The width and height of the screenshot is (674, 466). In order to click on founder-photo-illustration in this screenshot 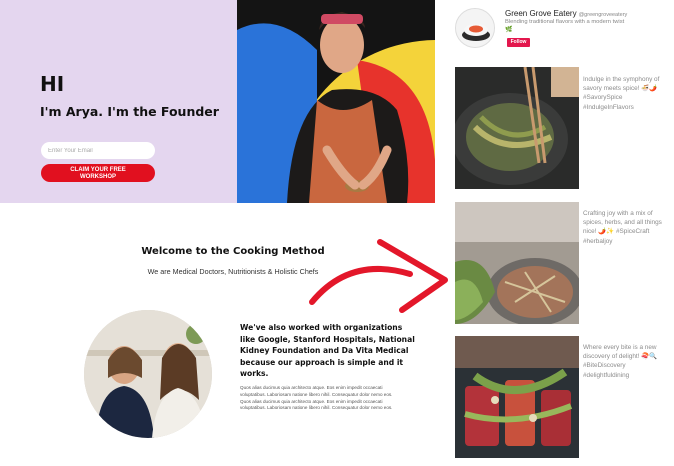, I will do `click(336, 101)`.